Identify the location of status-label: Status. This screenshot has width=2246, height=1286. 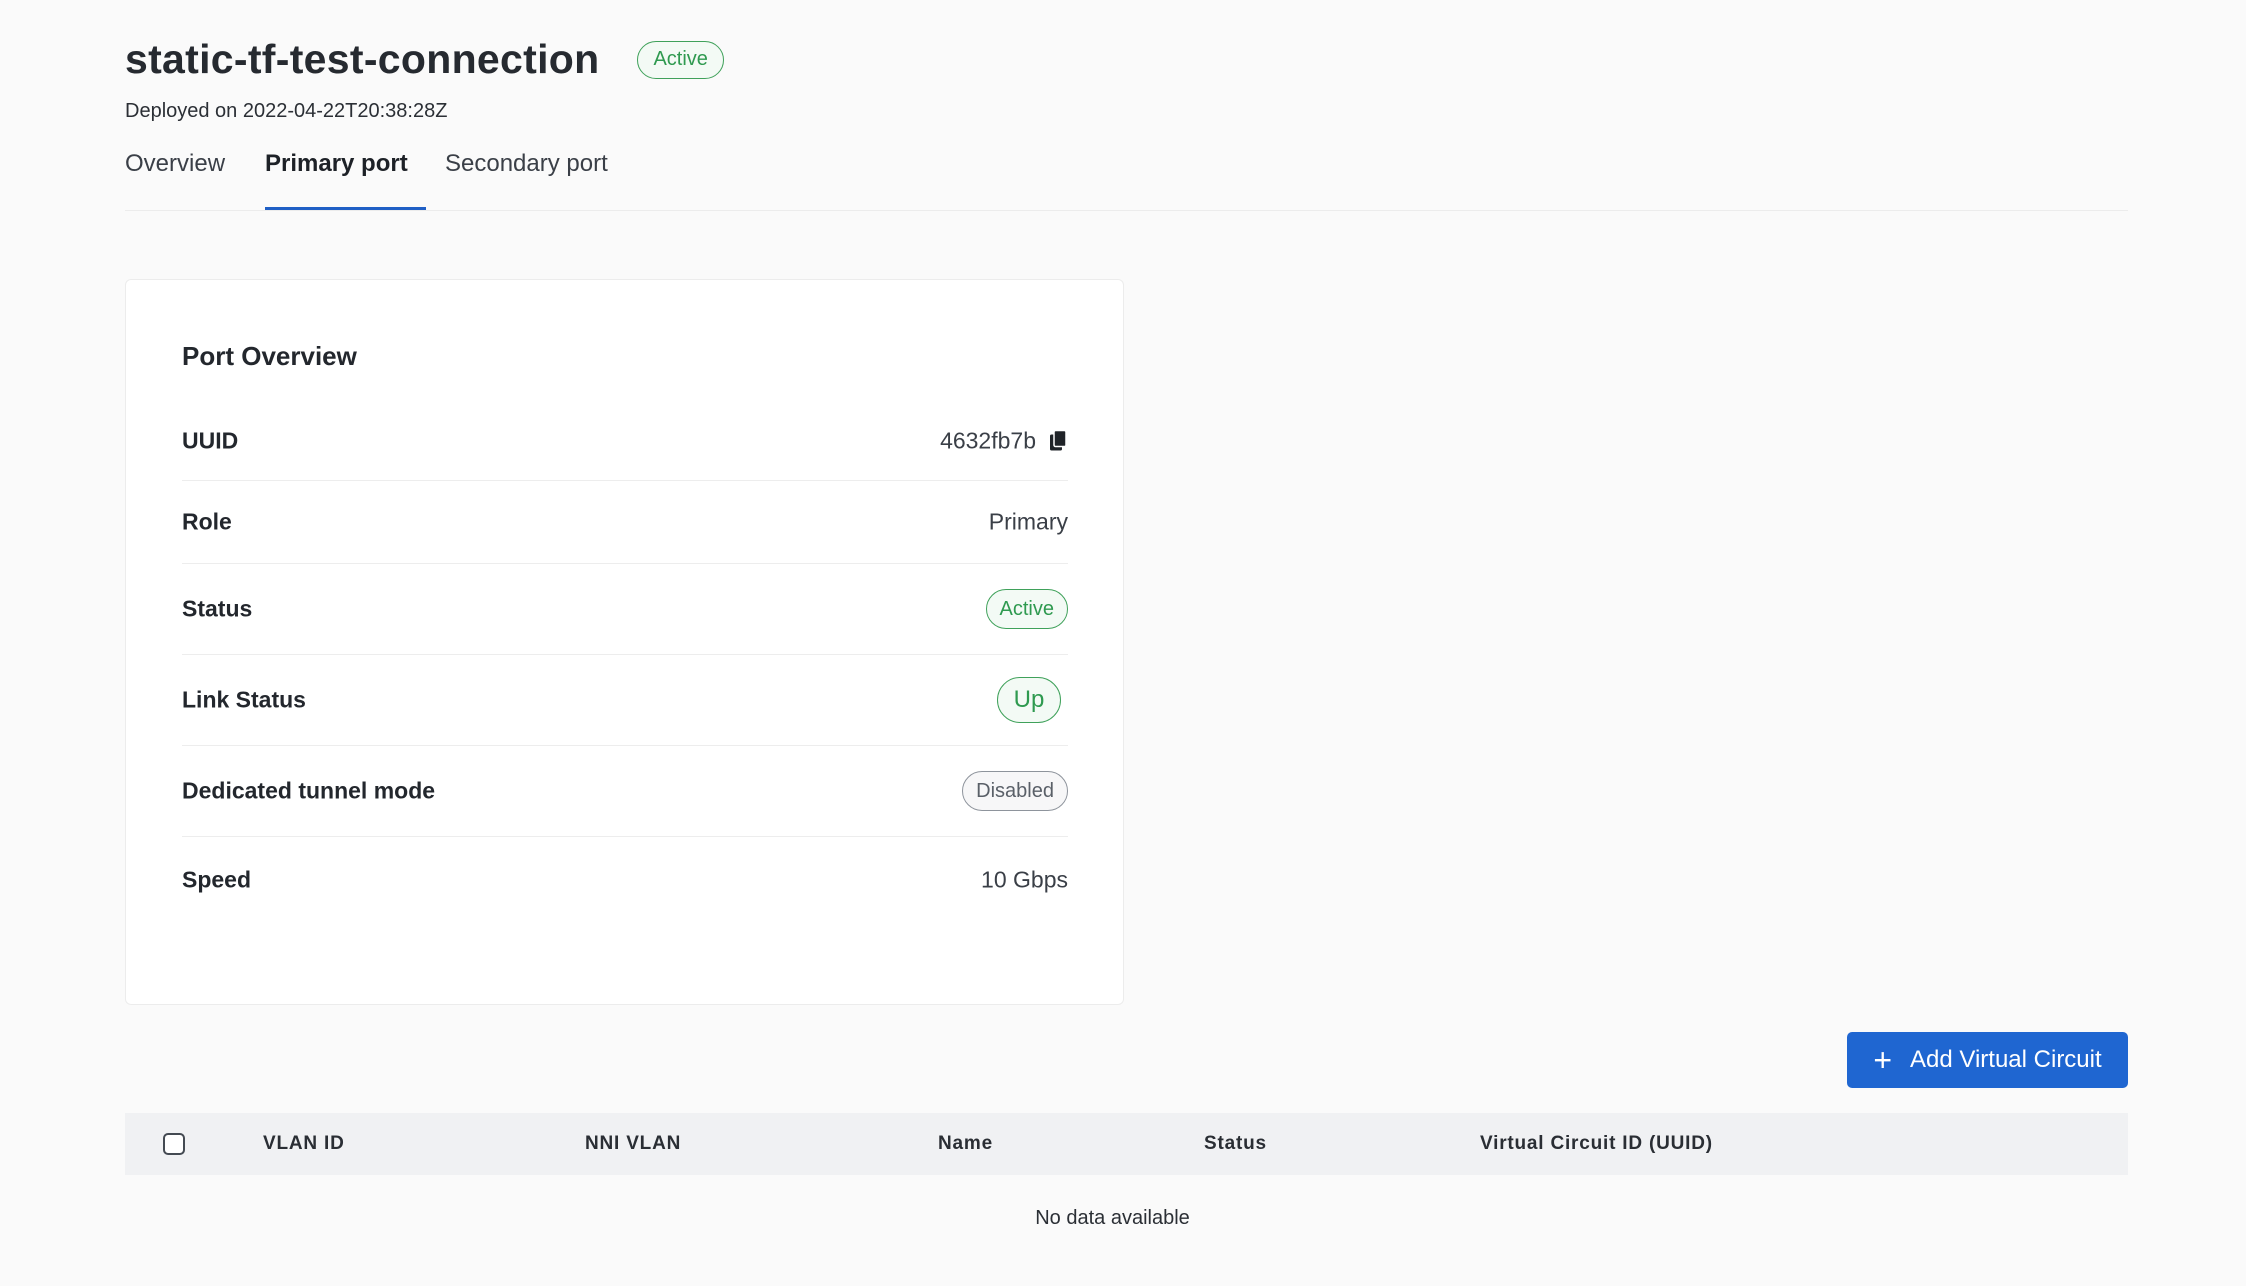
(217, 608).